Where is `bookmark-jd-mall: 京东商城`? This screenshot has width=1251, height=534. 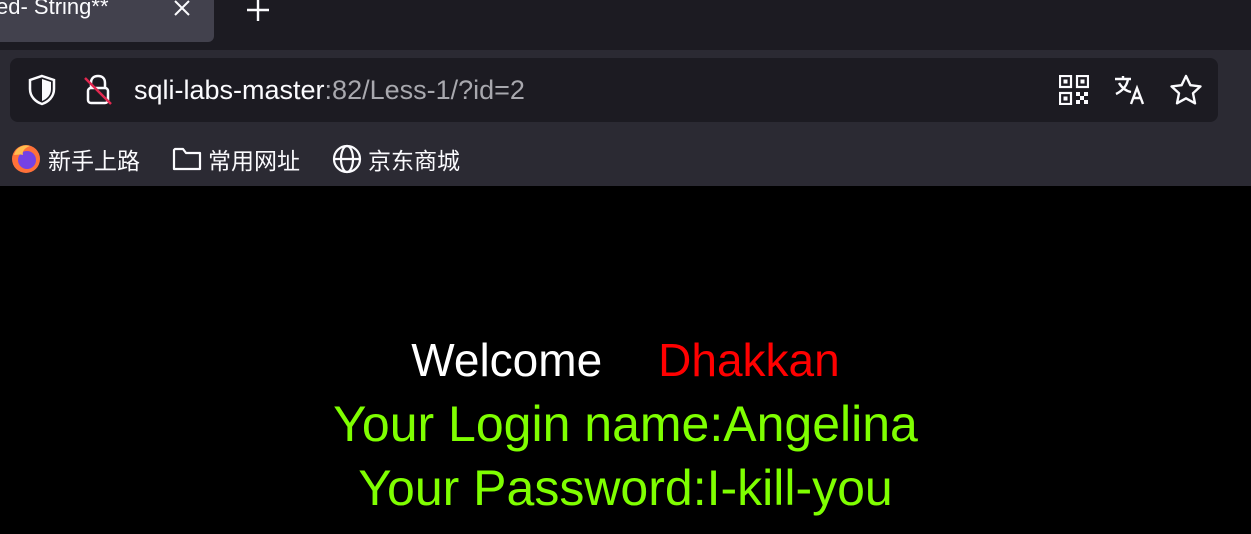
bookmark-jd-mall: 京东商城 is located at coordinates (396, 159).